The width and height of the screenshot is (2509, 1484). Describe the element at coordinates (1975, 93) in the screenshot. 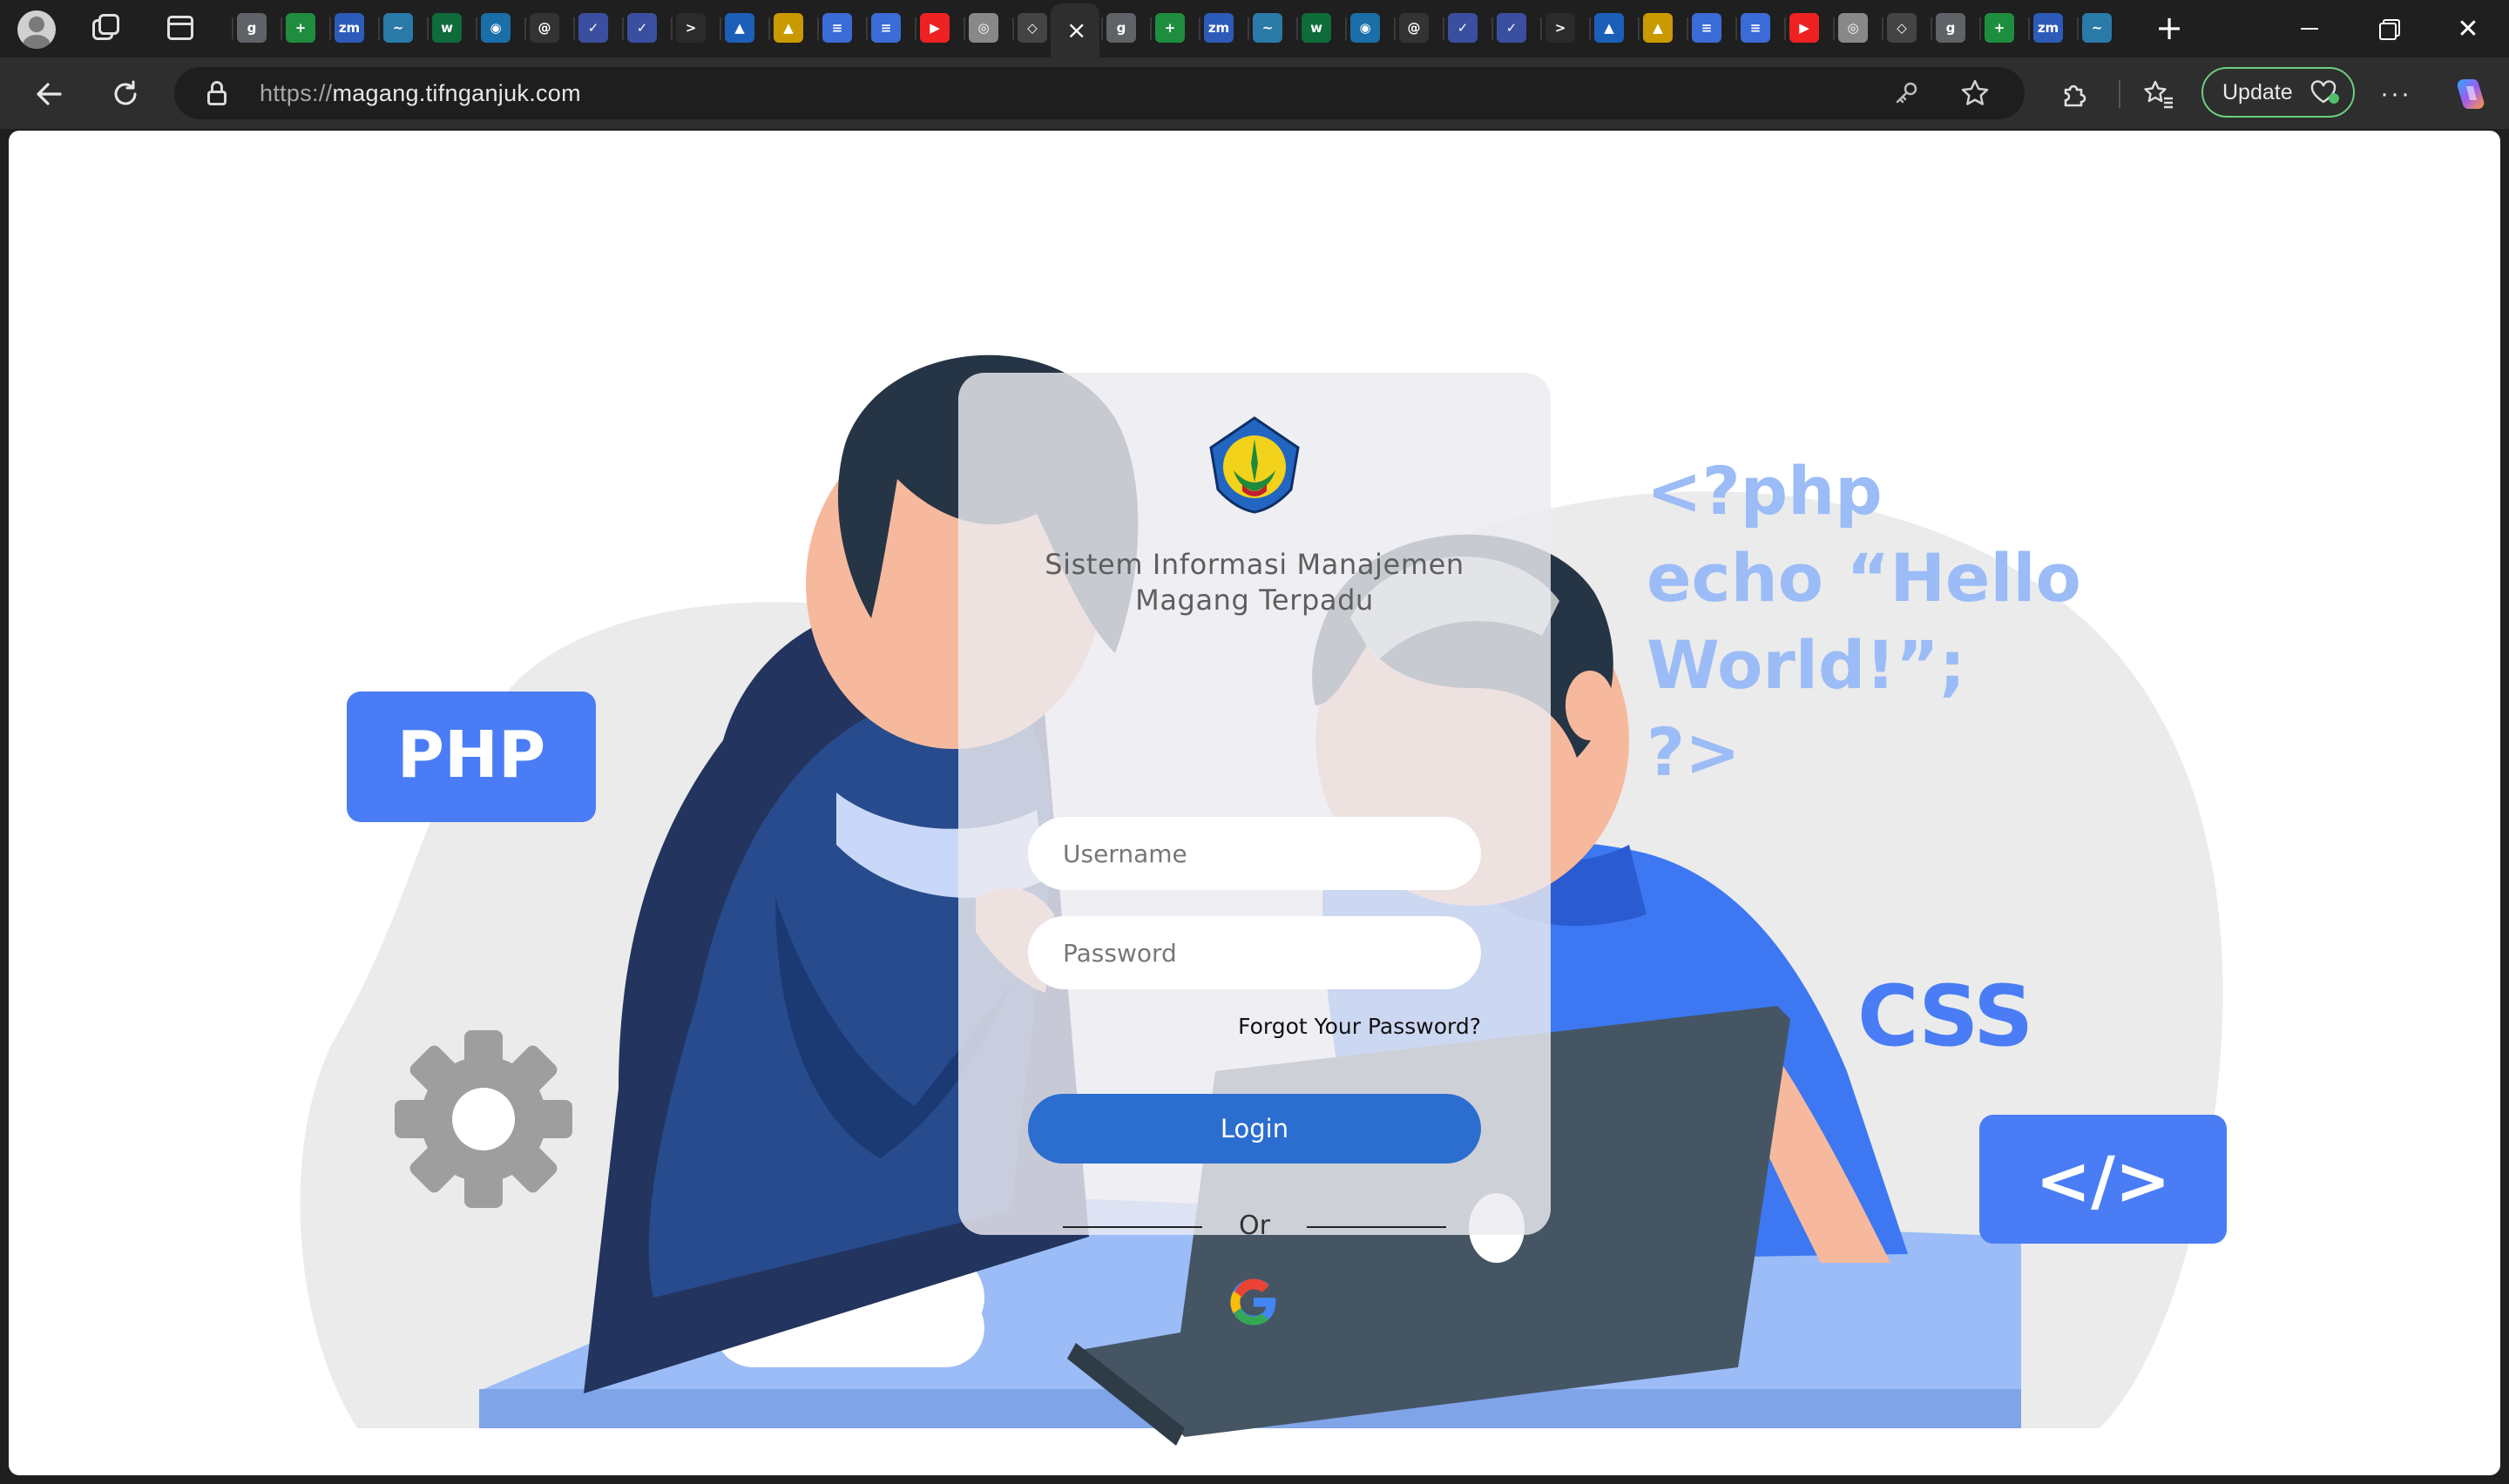

I see `favorite-star-icon` at that location.